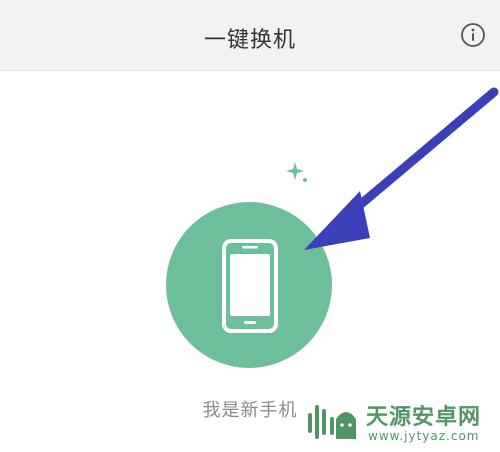 This screenshot has width=500, height=452. I want to click on watermark: 天源安卓网 www.jytyaz.com, so click(401, 423).